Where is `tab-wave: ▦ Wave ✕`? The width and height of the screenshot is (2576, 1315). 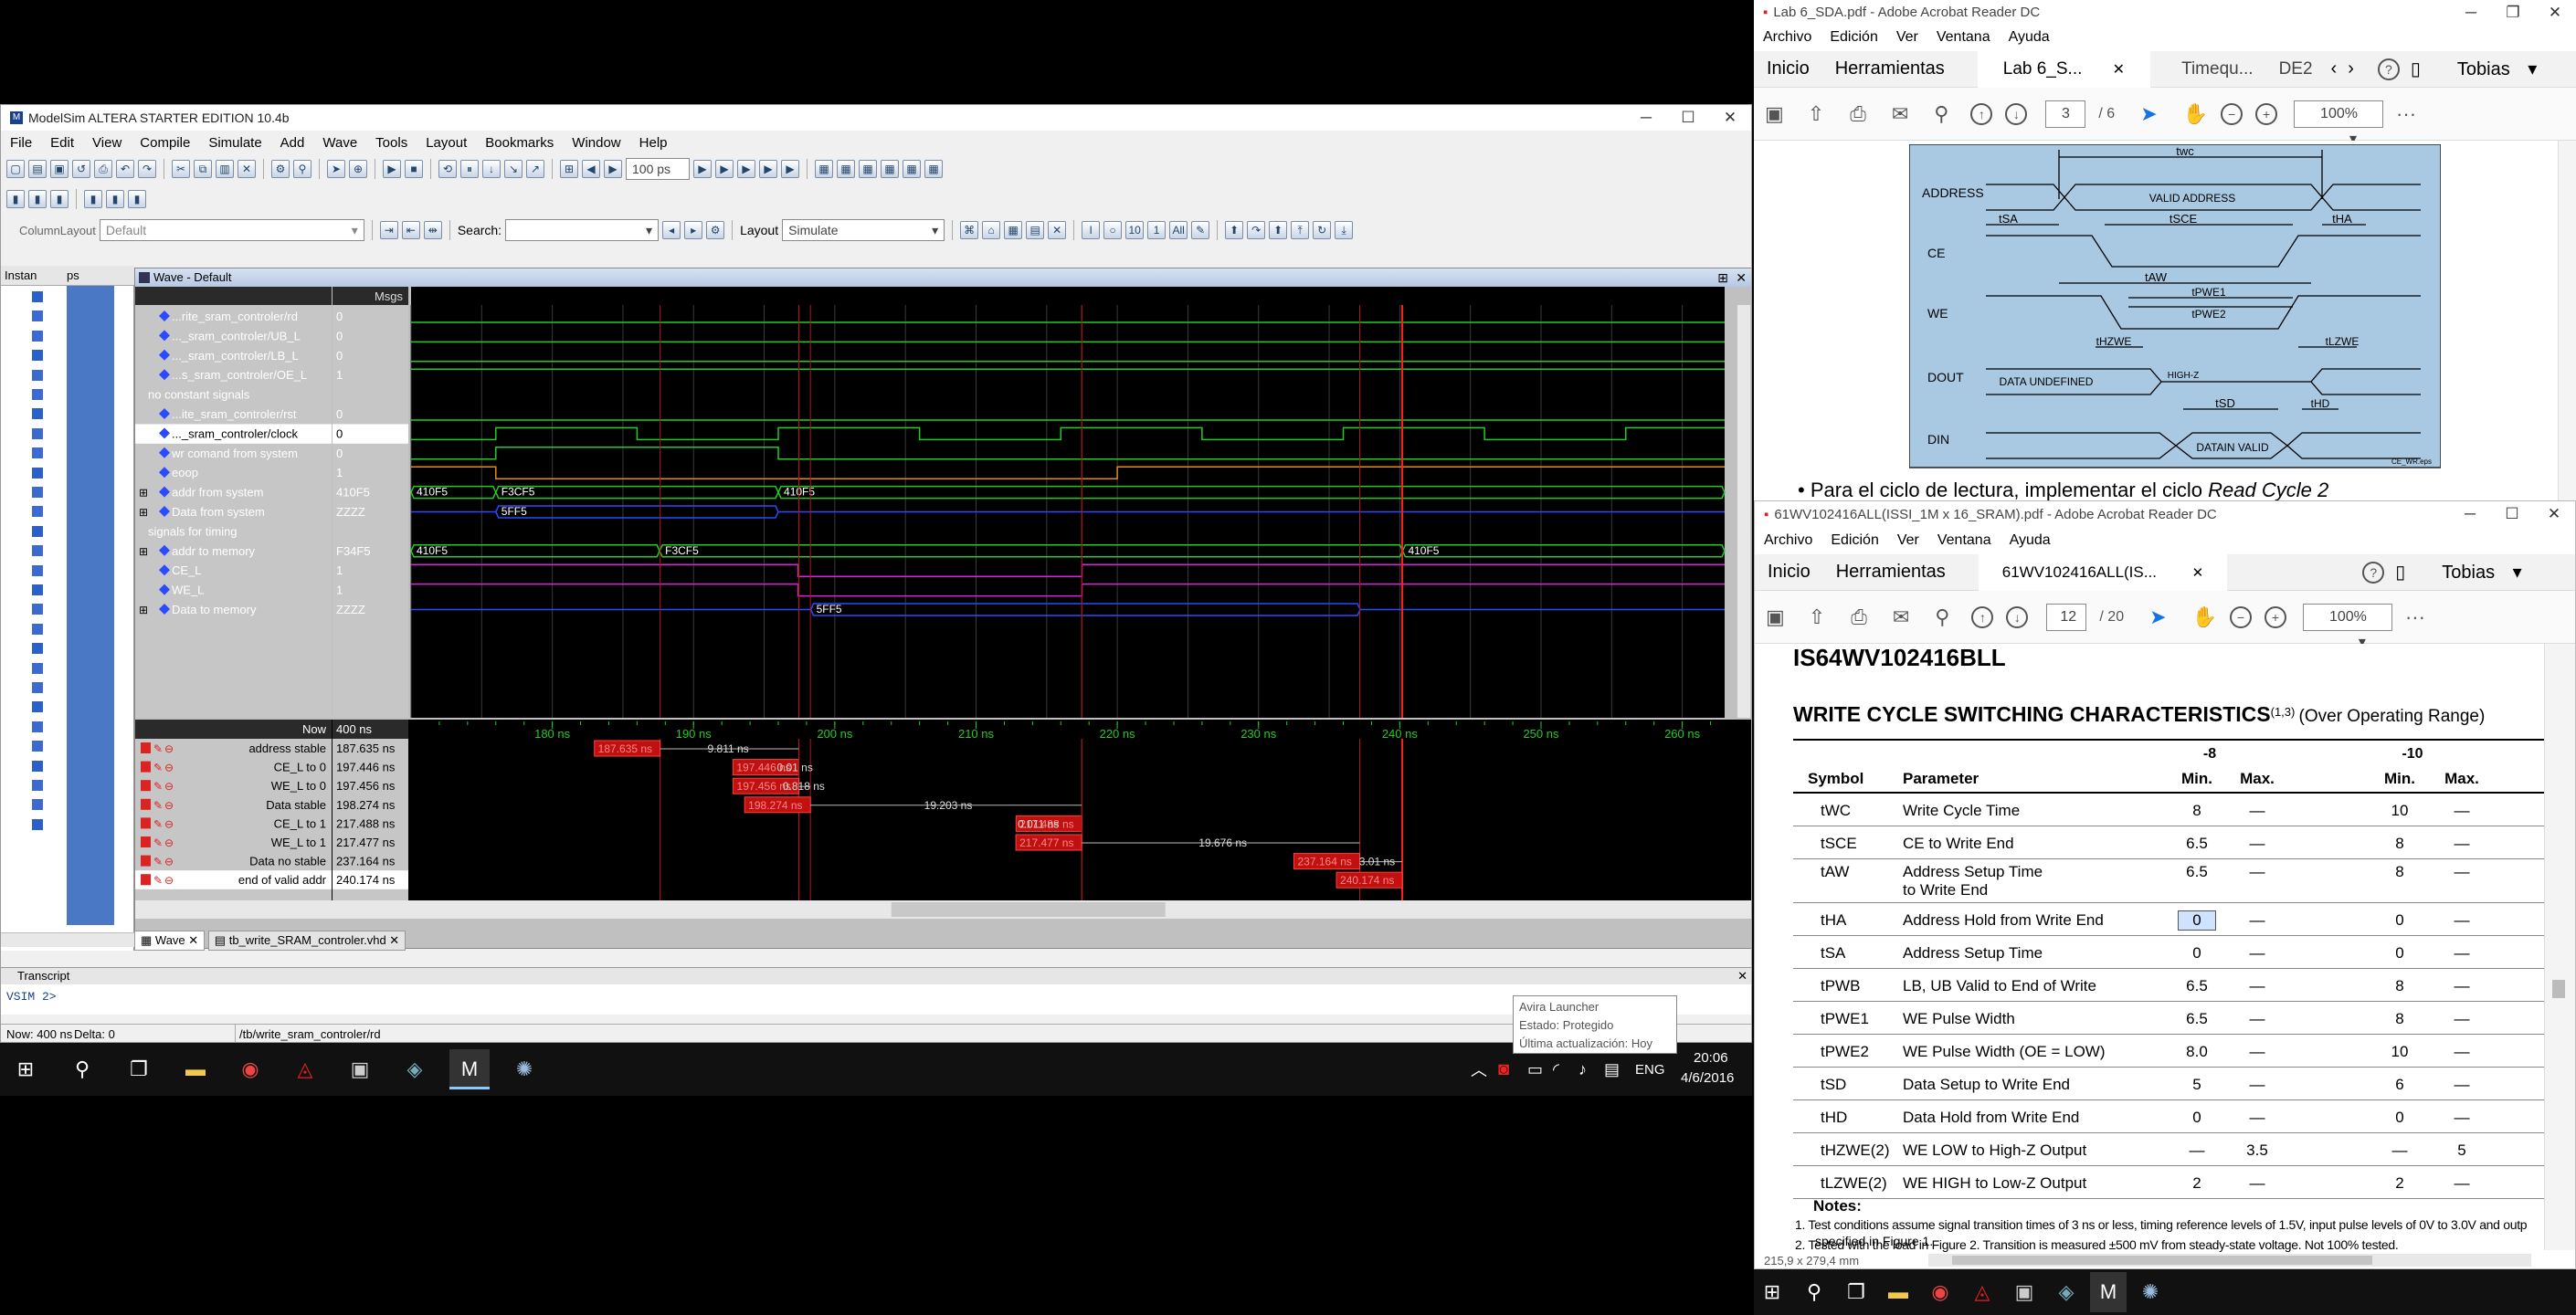
tab-wave: ▦ Wave ✕ is located at coordinates (170, 941).